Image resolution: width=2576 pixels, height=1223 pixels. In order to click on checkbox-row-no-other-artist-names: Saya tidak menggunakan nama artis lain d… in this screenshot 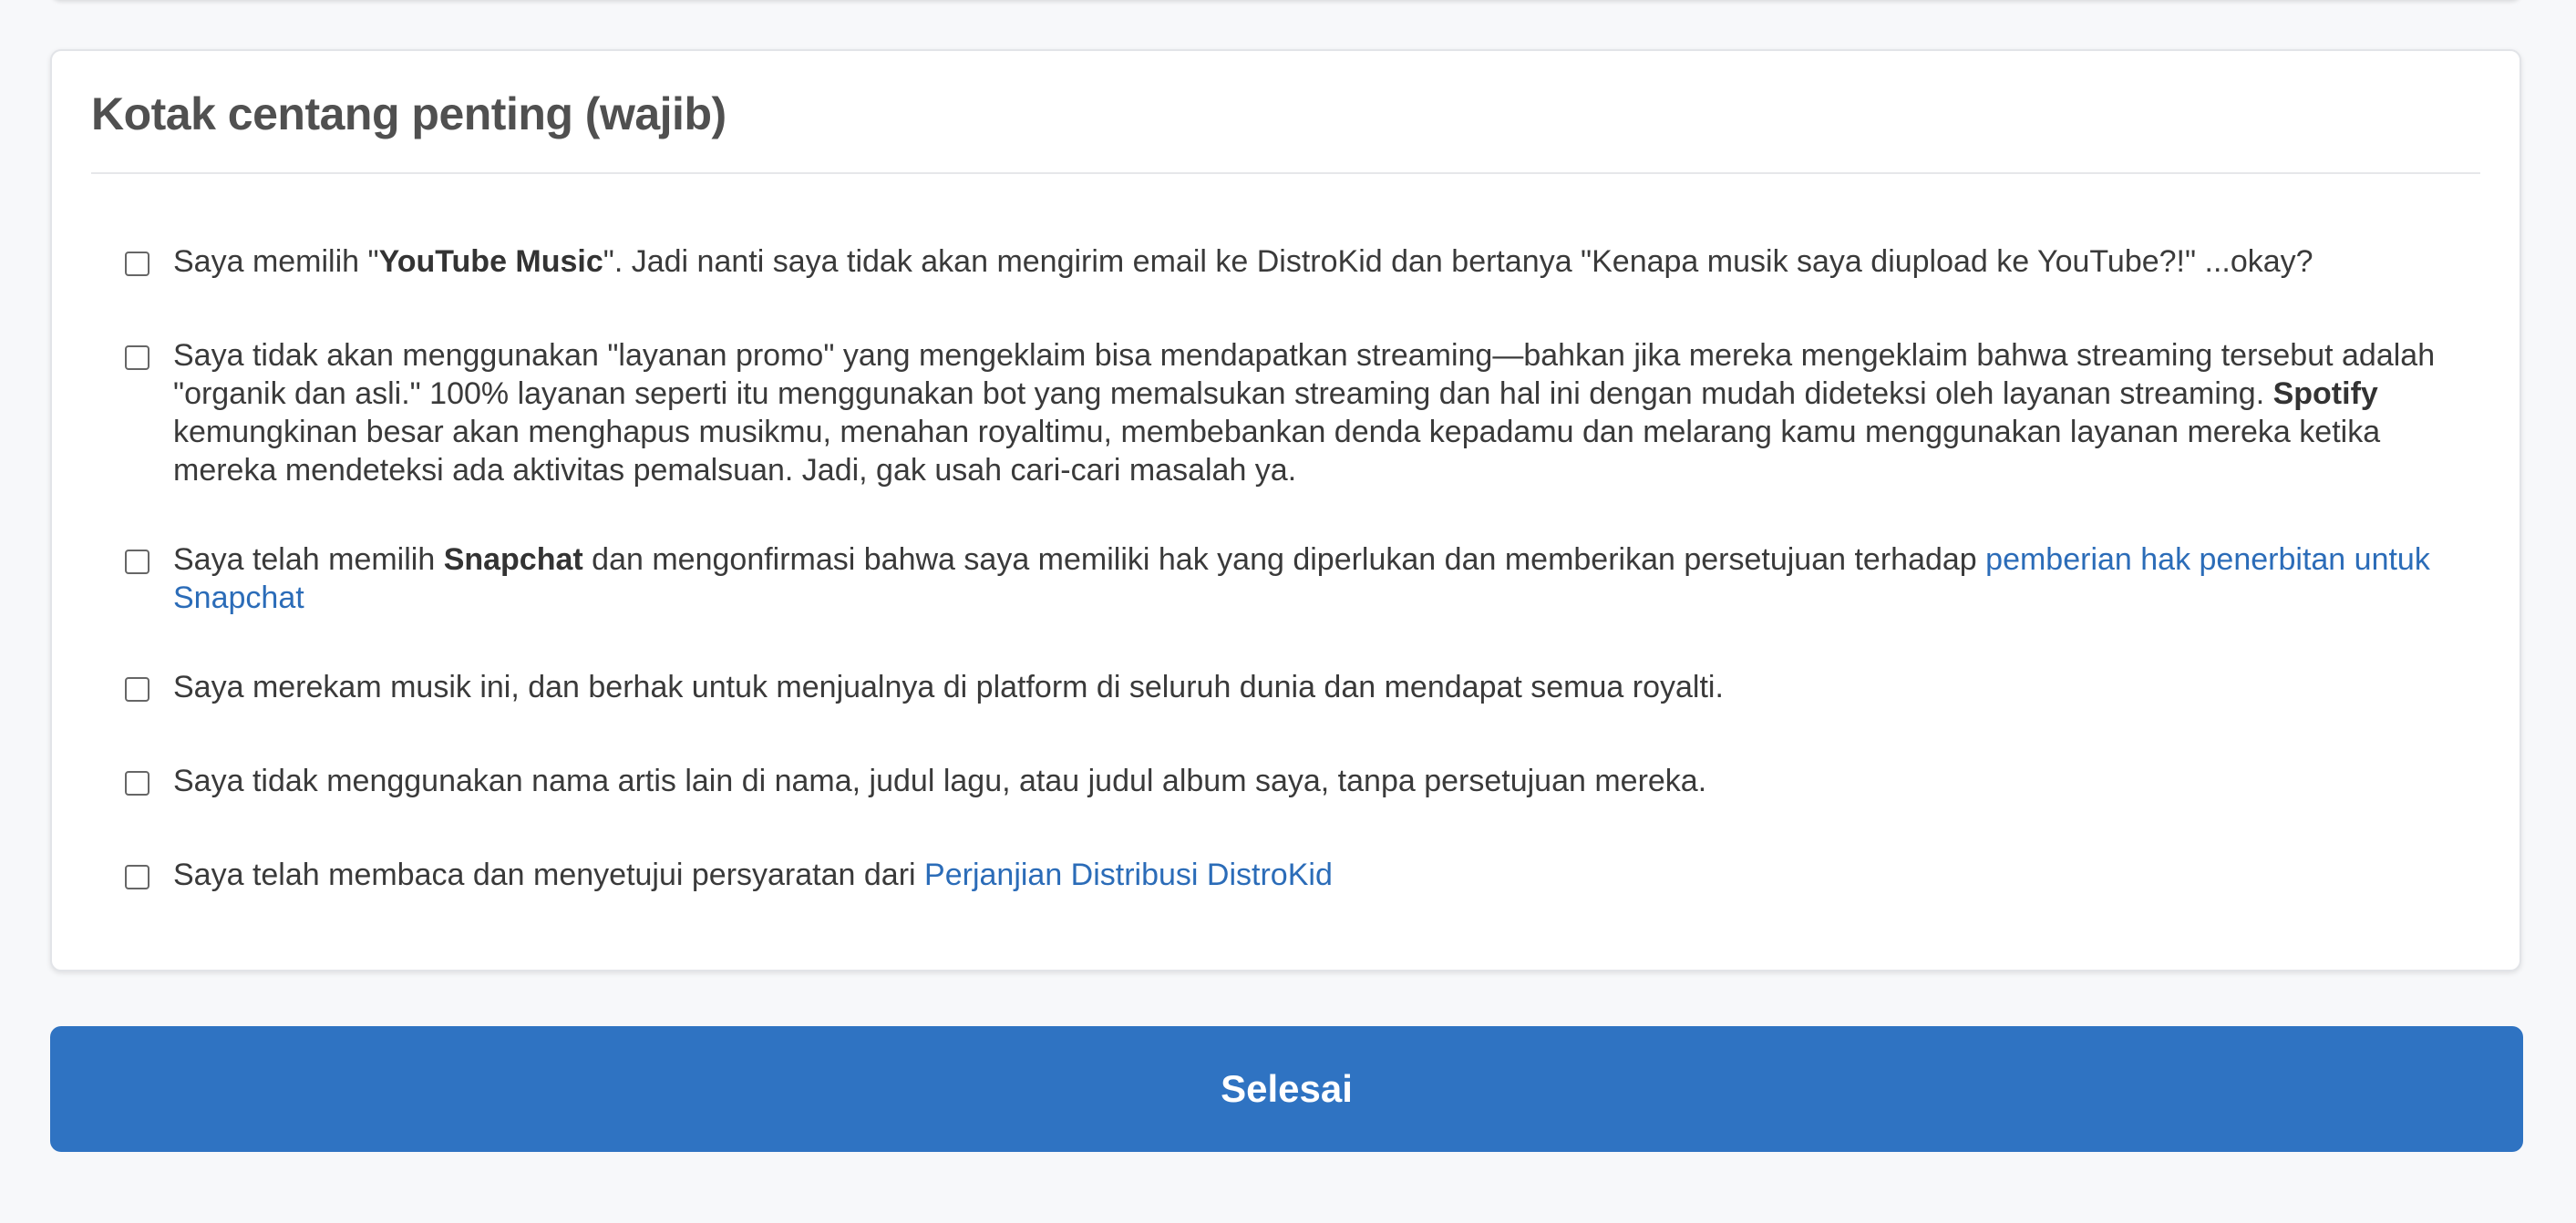, I will do `click(1295, 781)`.